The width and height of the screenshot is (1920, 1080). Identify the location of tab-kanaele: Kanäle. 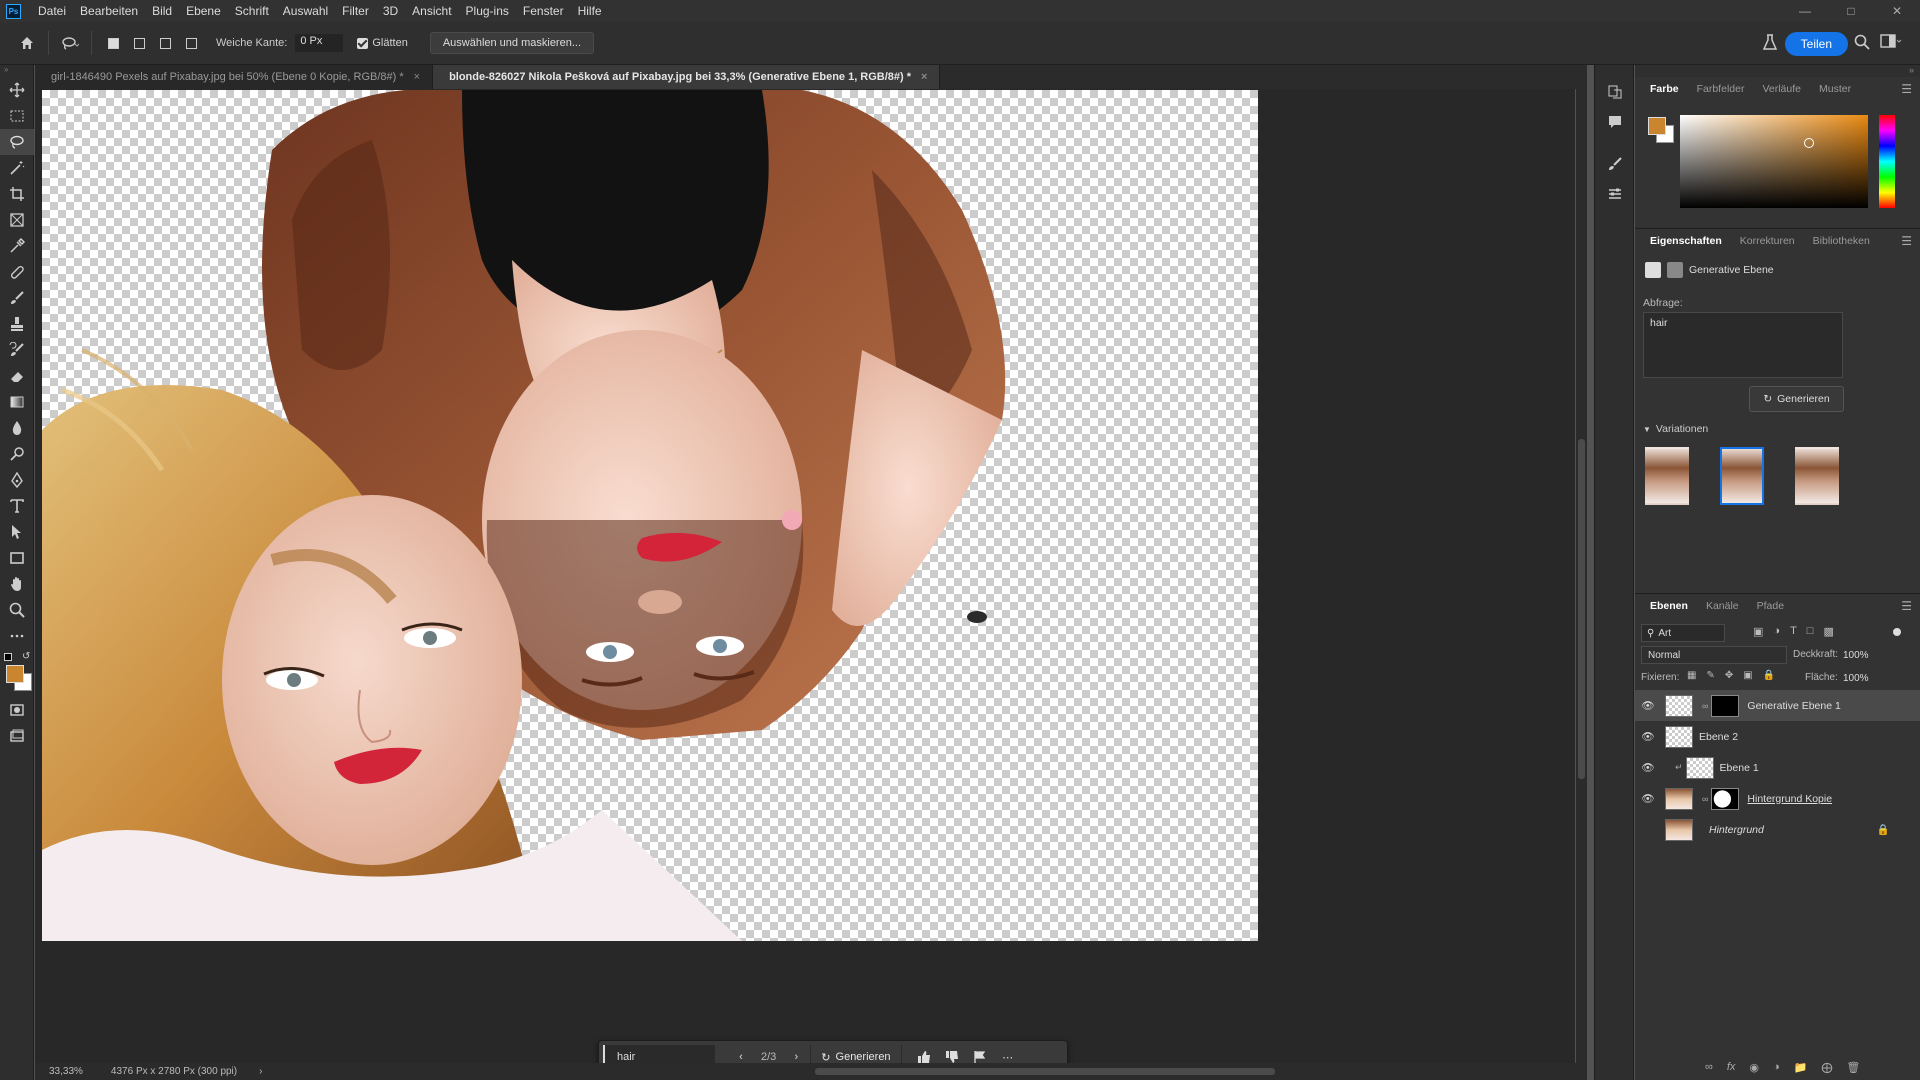
(1722, 606).